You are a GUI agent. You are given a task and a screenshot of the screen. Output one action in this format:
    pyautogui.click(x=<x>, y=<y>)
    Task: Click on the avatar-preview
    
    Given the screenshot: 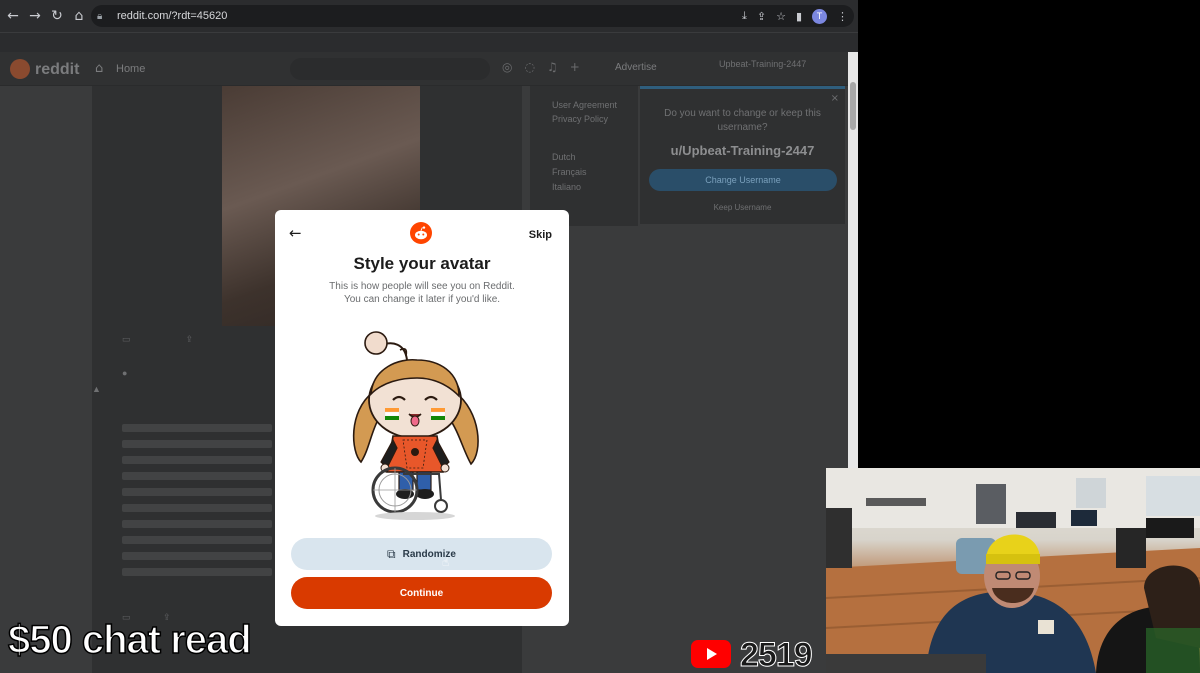 What is the action you would take?
    pyautogui.click(x=415, y=425)
    